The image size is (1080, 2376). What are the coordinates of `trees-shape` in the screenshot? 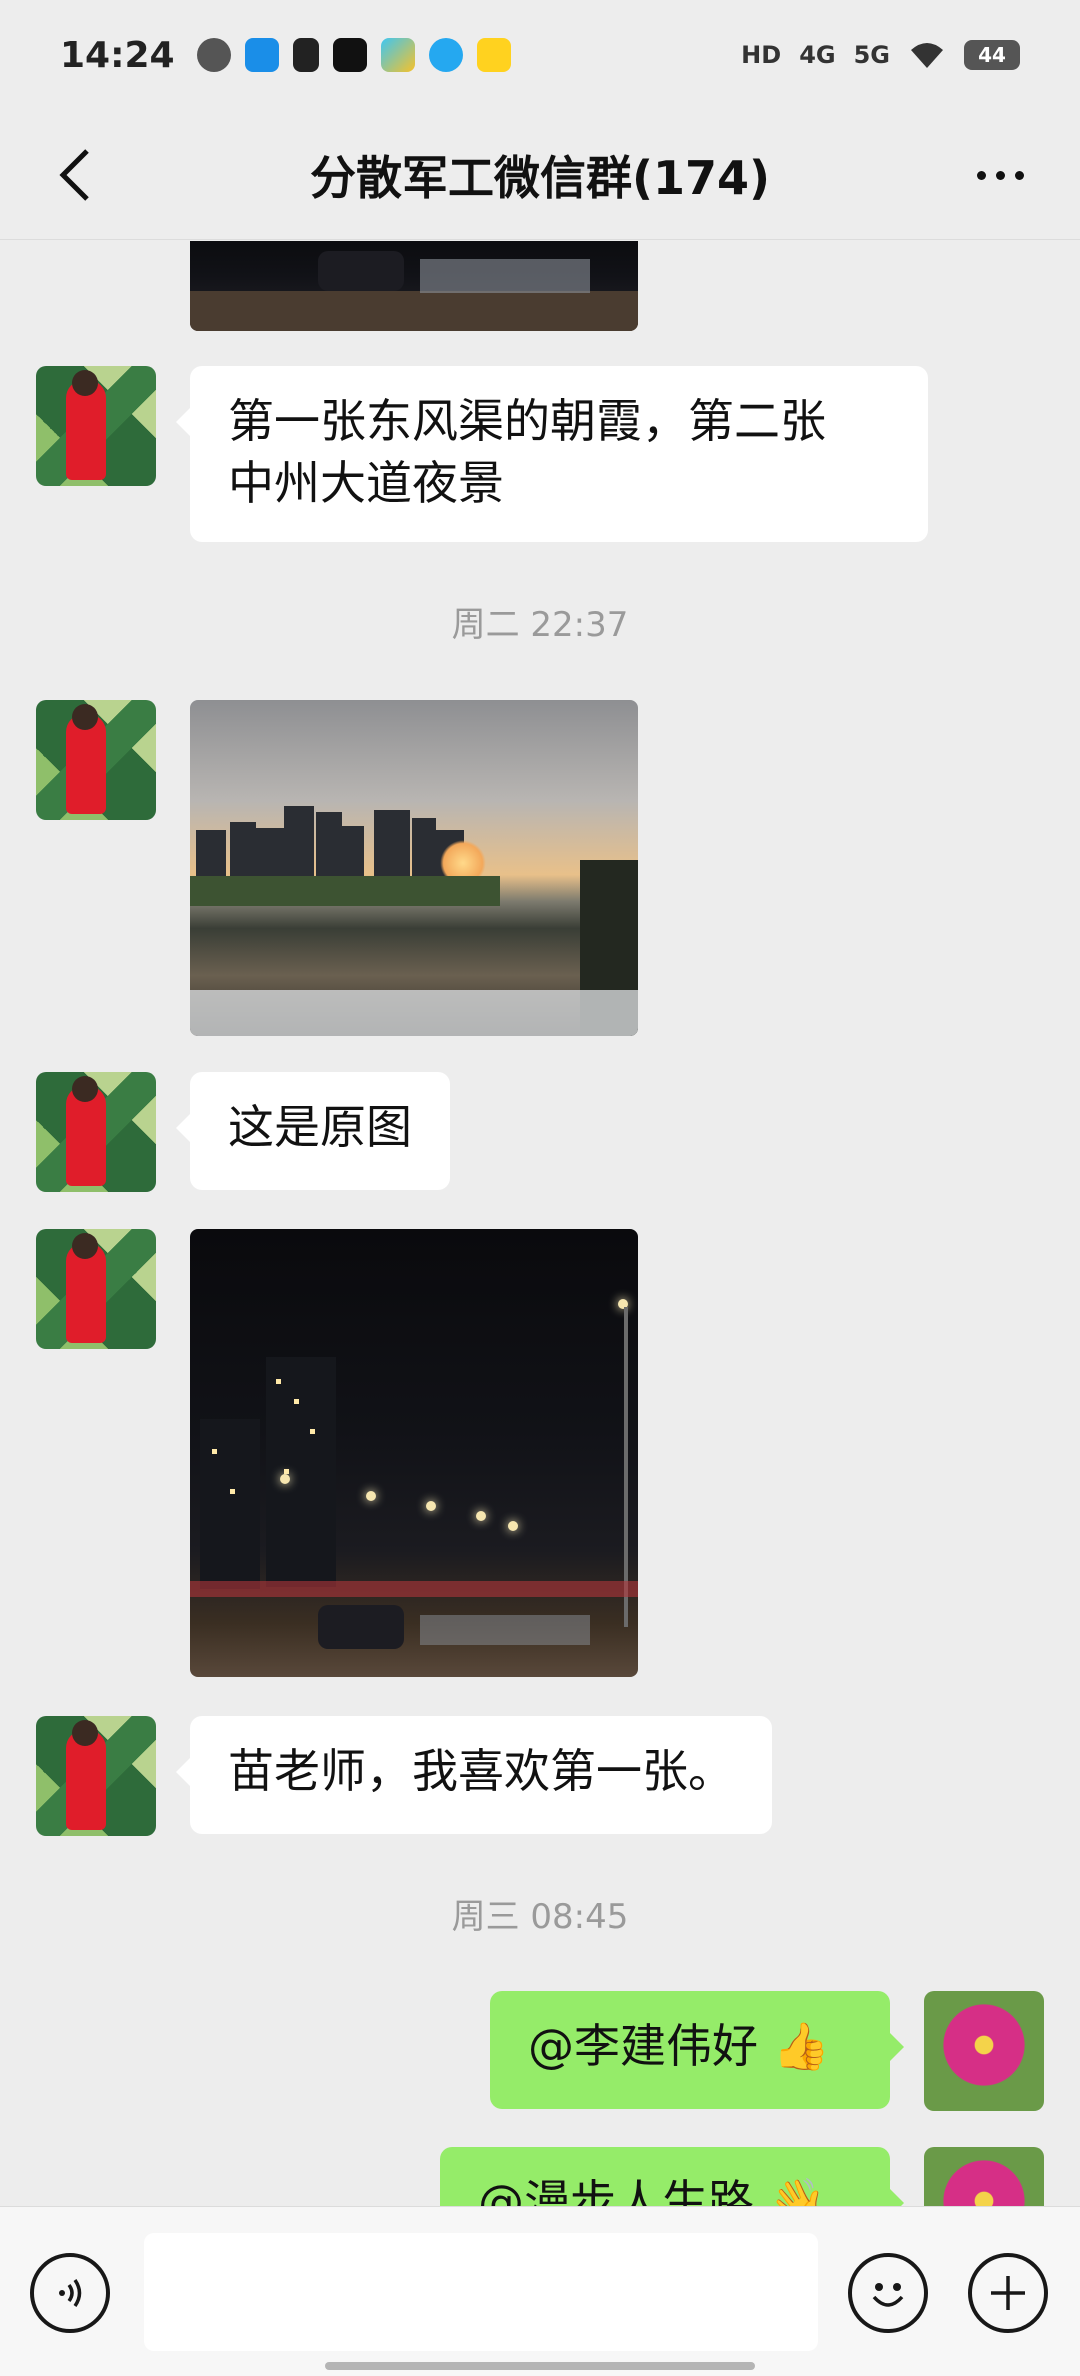 It's located at (345, 891).